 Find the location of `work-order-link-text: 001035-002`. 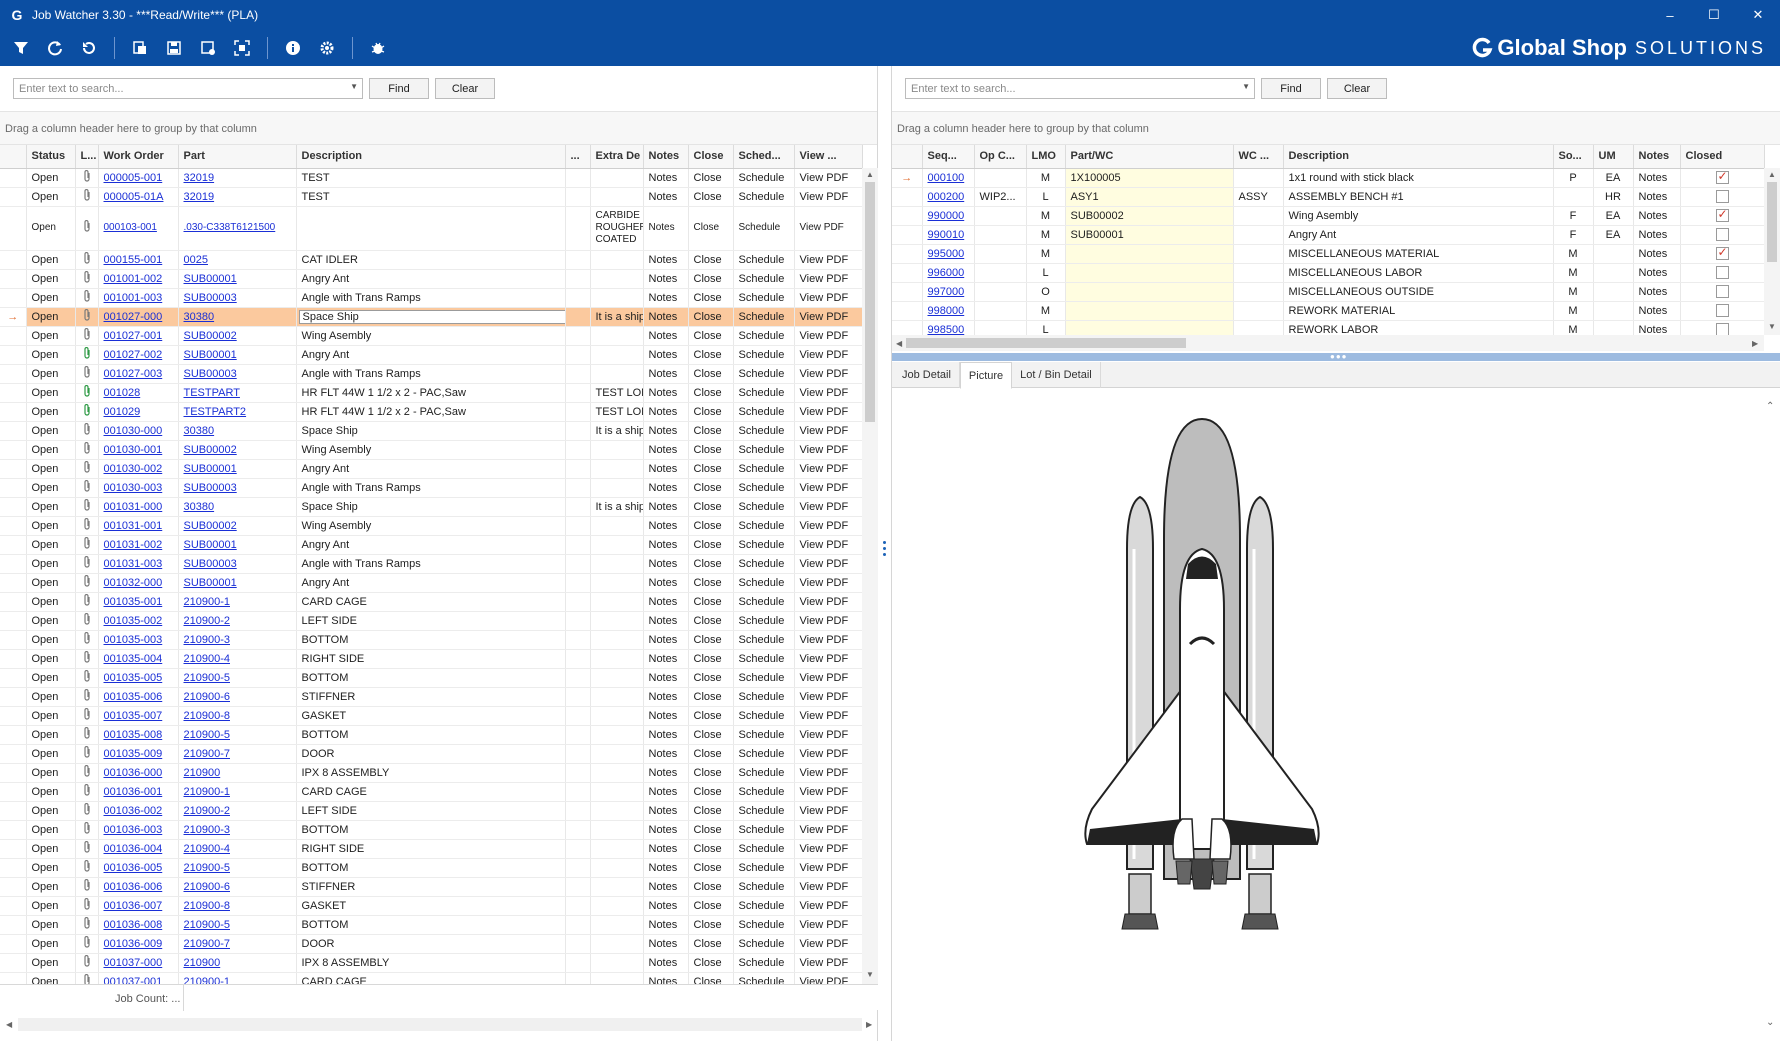

work-order-link-text: 001035-002 is located at coordinates (133, 621).